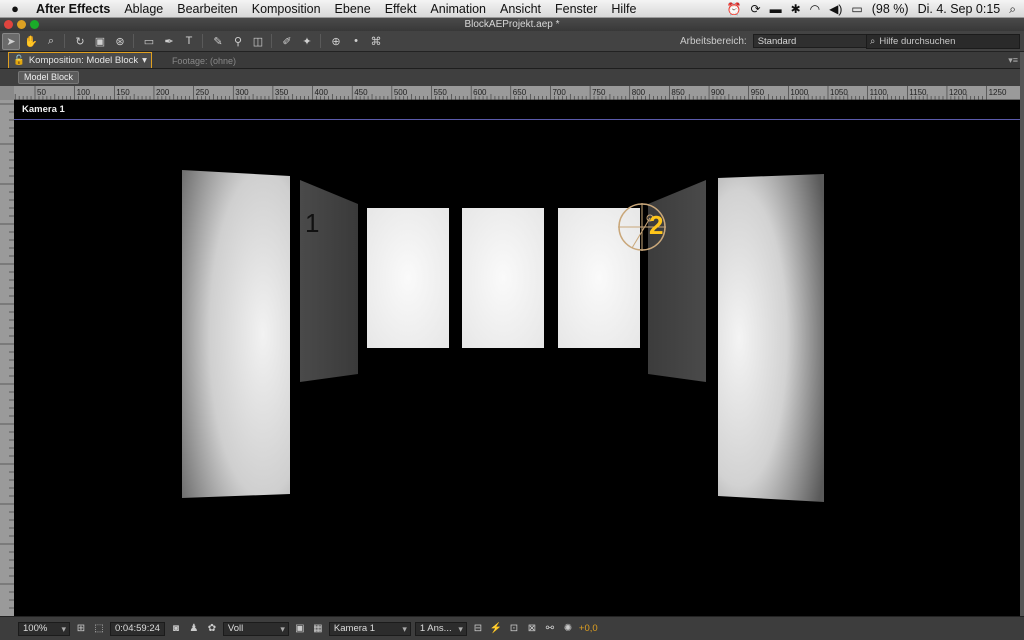 Image resolution: width=1024 pixels, height=640 pixels. I want to click on ruler-tick-label: 800, so click(639, 92).